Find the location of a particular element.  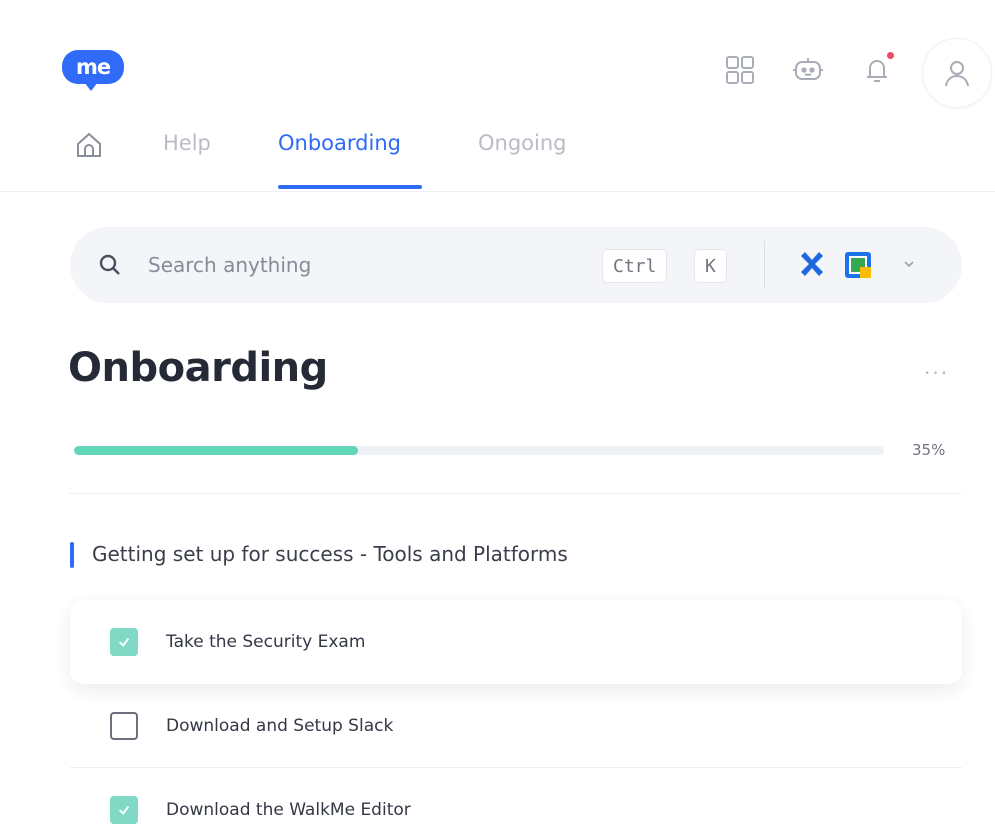

shortcut-key-k: K is located at coordinates (710, 266).